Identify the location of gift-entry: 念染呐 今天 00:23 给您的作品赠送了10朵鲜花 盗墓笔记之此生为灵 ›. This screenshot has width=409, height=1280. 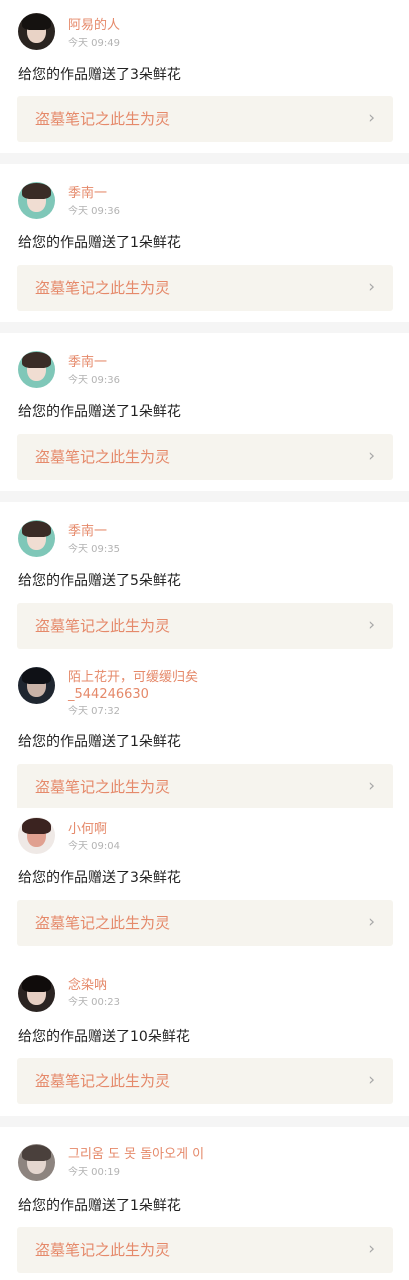
(204, 1037).